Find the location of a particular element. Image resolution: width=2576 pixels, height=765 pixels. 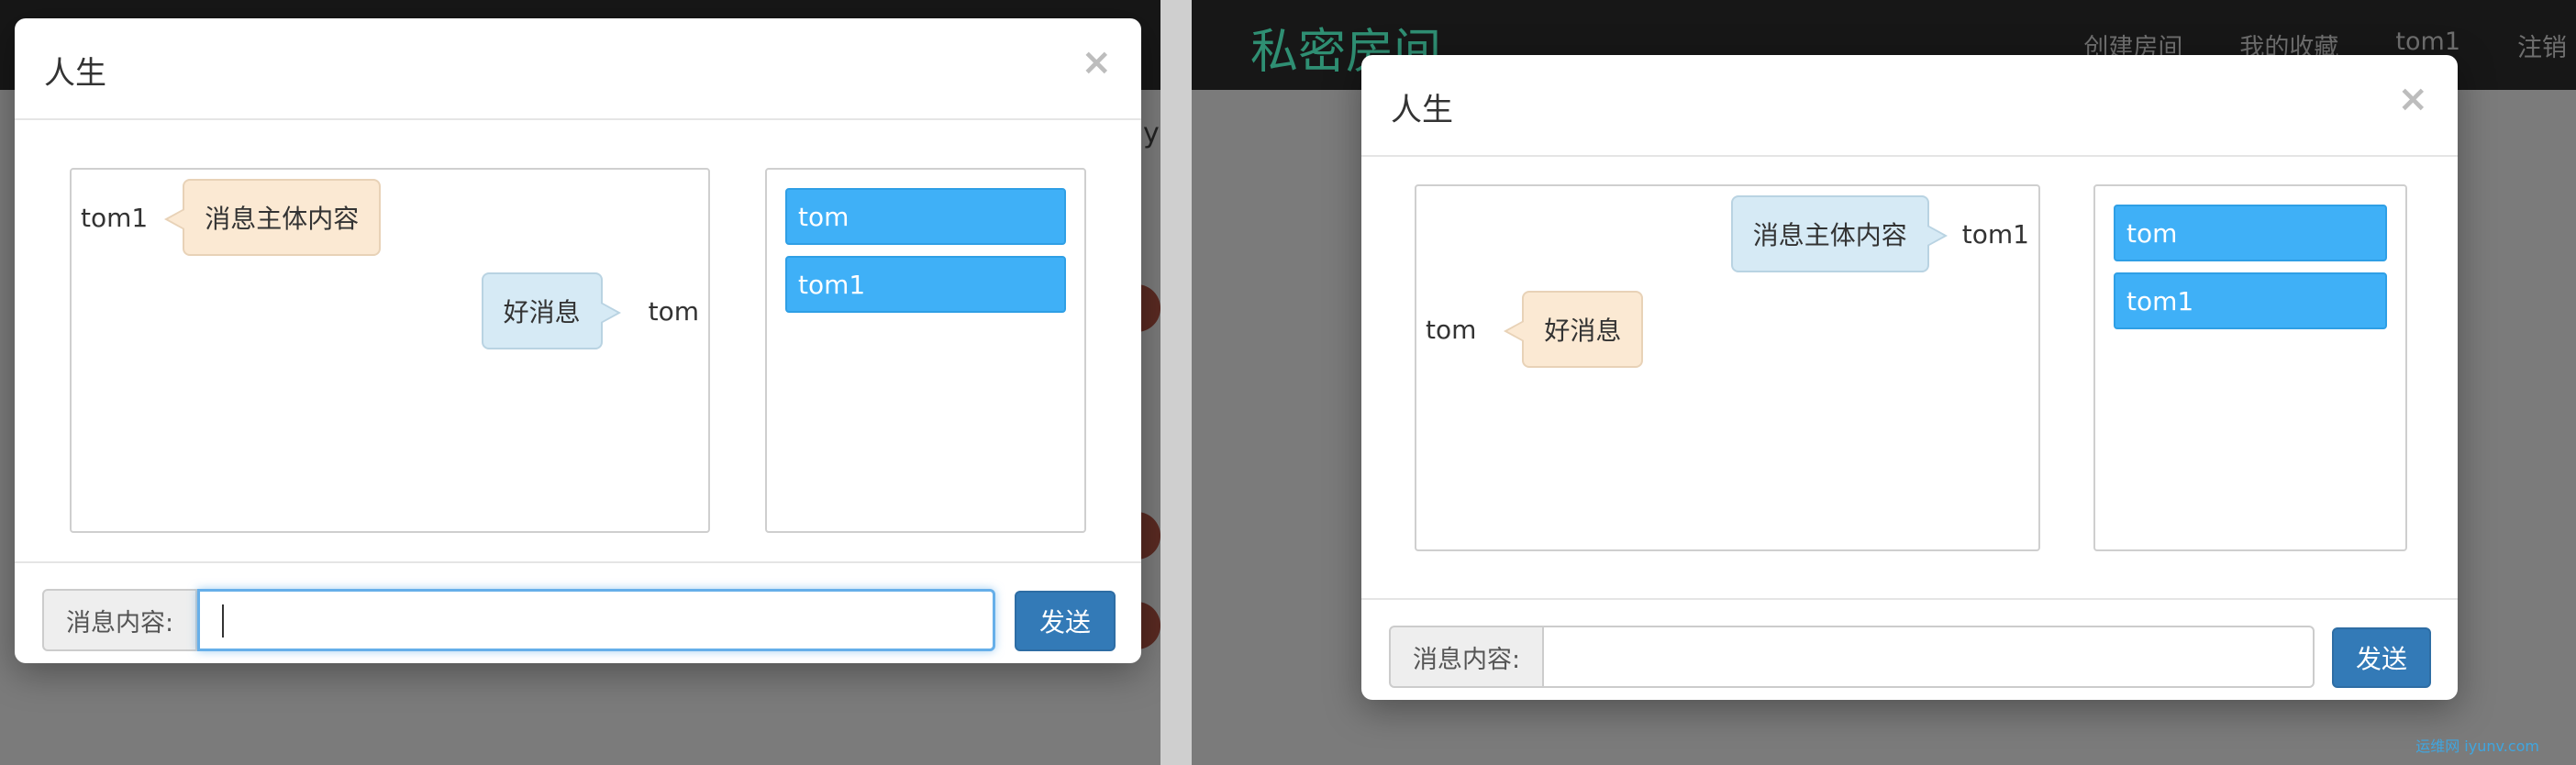

panel-divider is located at coordinates (1176, 382).